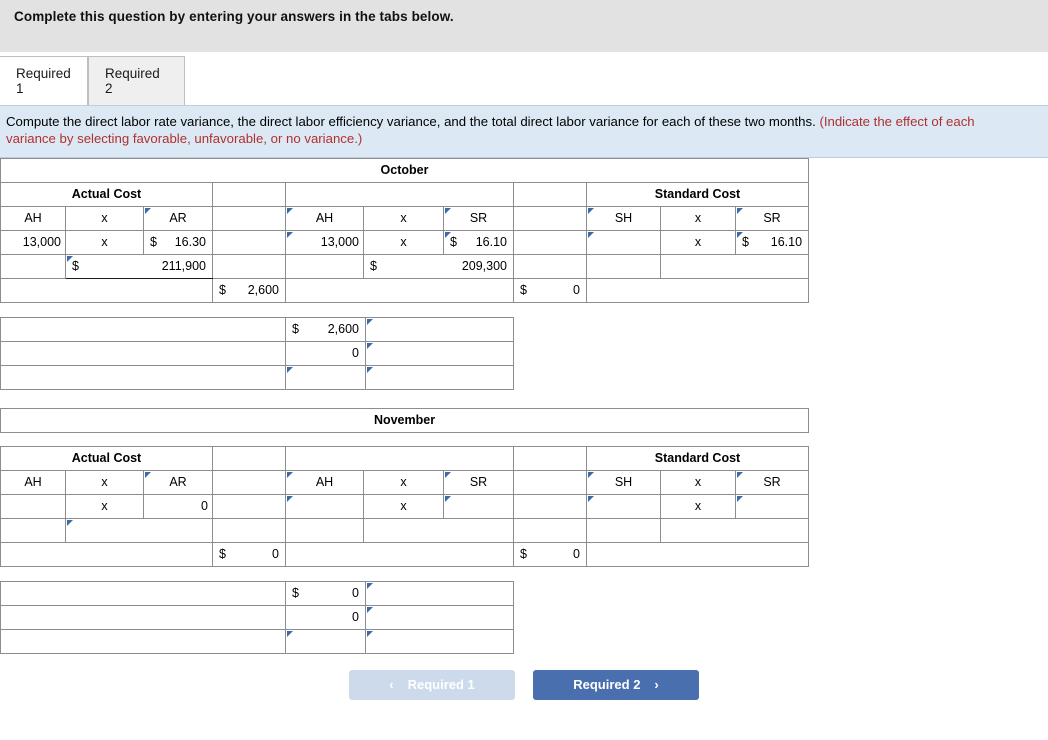  Describe the element at coordinates (623, 266) in the screenshot. I see `october-standard-total-spacer` at that location.